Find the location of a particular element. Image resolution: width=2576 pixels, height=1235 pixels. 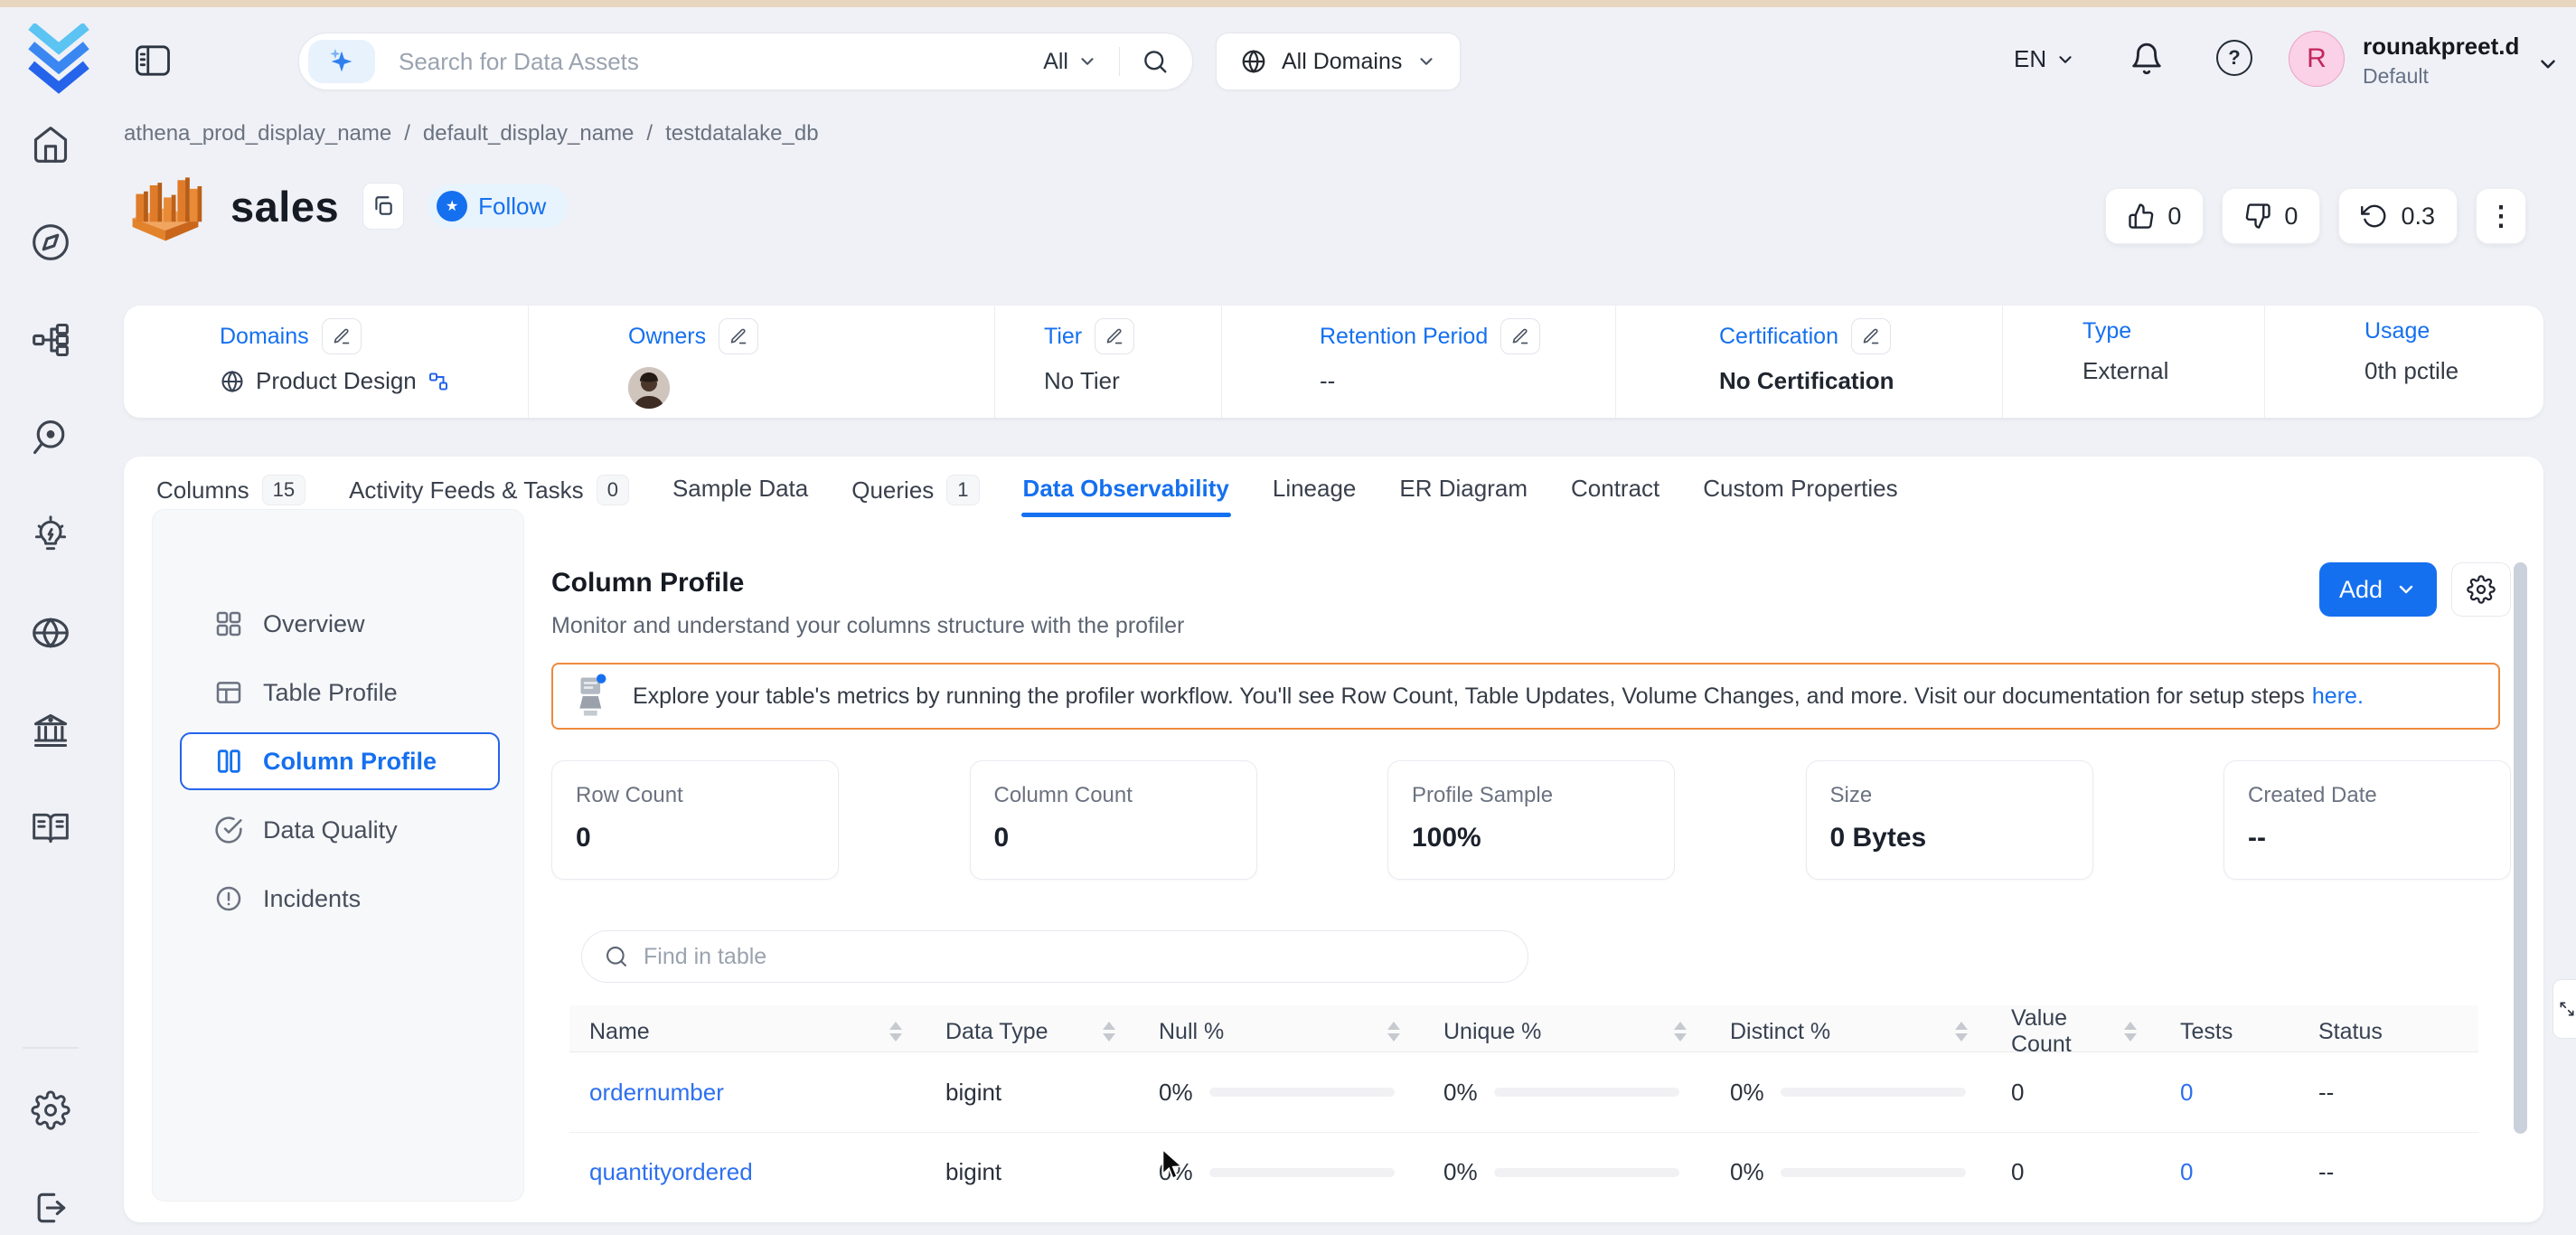

breadcrumb-item: default_display_name is located at coordinates (529, 134).